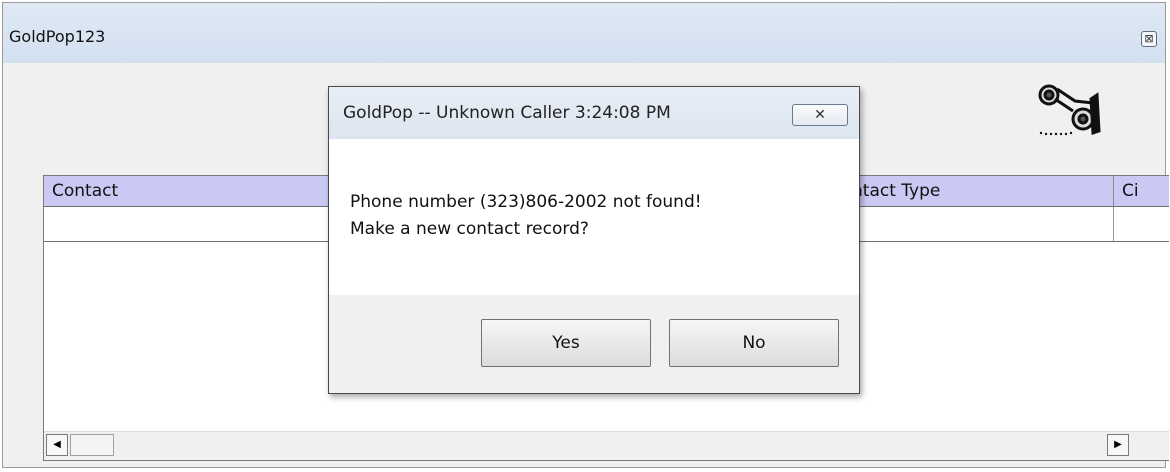  I want to click on scrollbar-thumb, so click(92, 445).